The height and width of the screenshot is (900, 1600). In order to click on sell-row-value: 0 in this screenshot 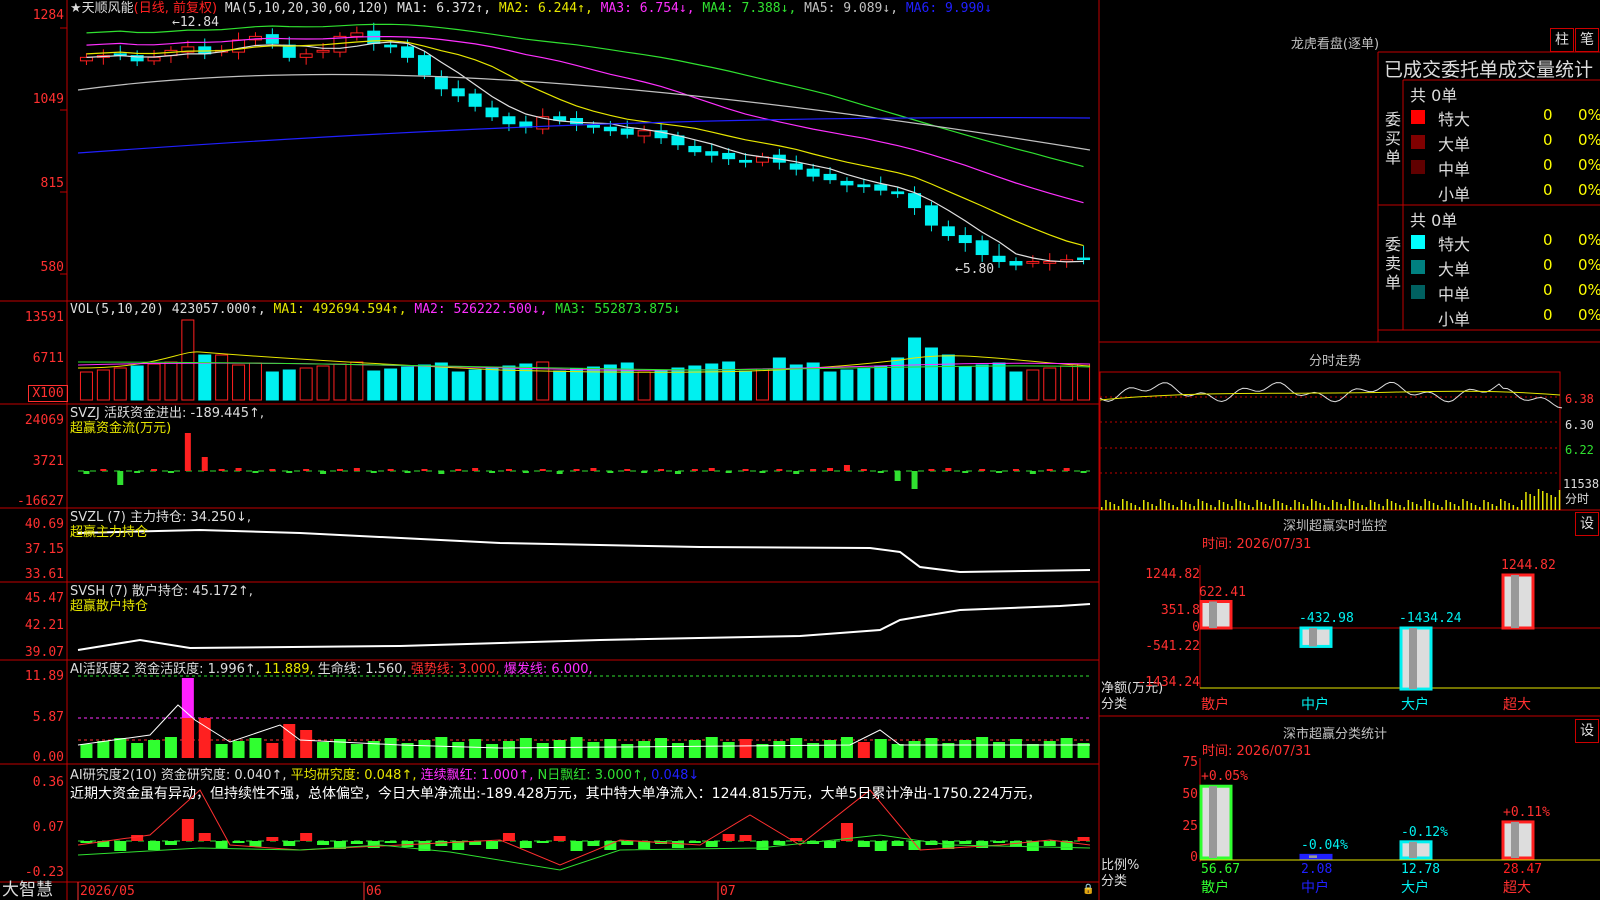, I will do `click(1548, 290)`.